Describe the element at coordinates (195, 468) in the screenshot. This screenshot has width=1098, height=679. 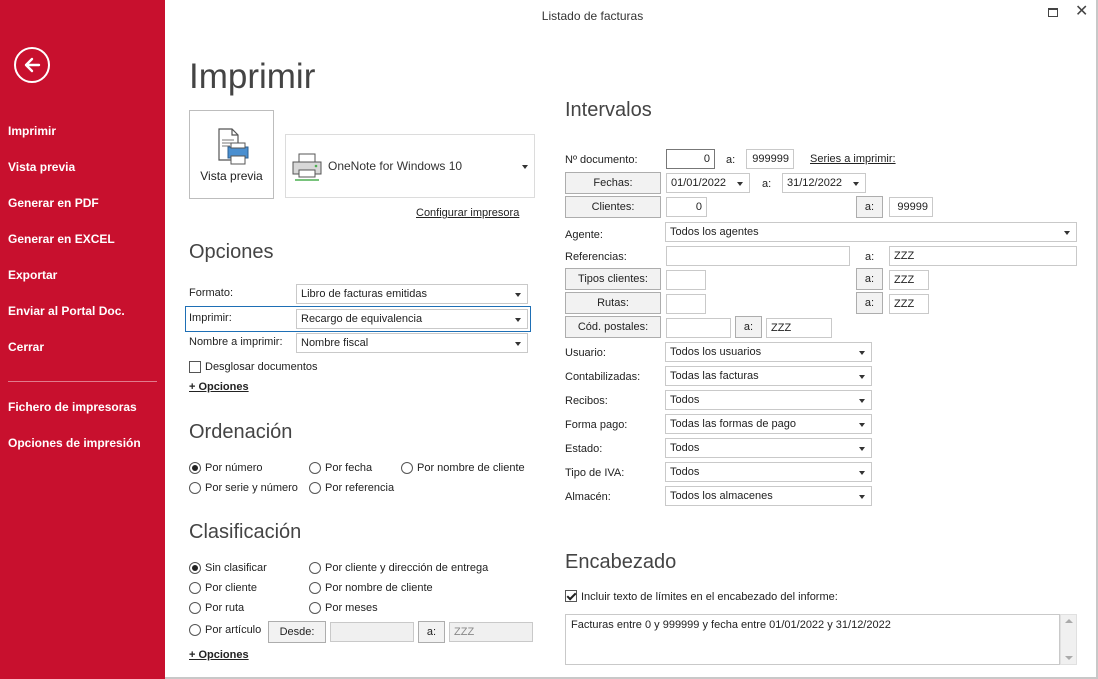
I see `radio-por-numero` at that location.